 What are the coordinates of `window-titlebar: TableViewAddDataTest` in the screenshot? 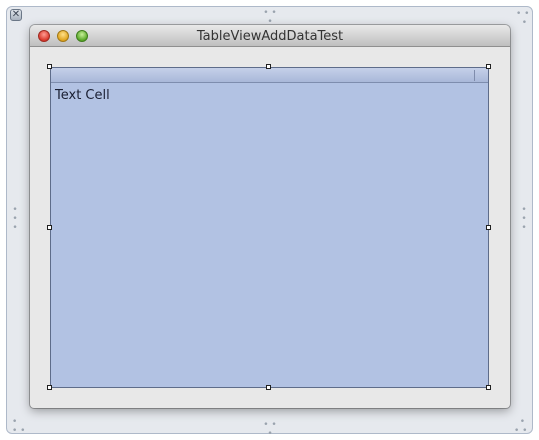 It's located at (270, 36).